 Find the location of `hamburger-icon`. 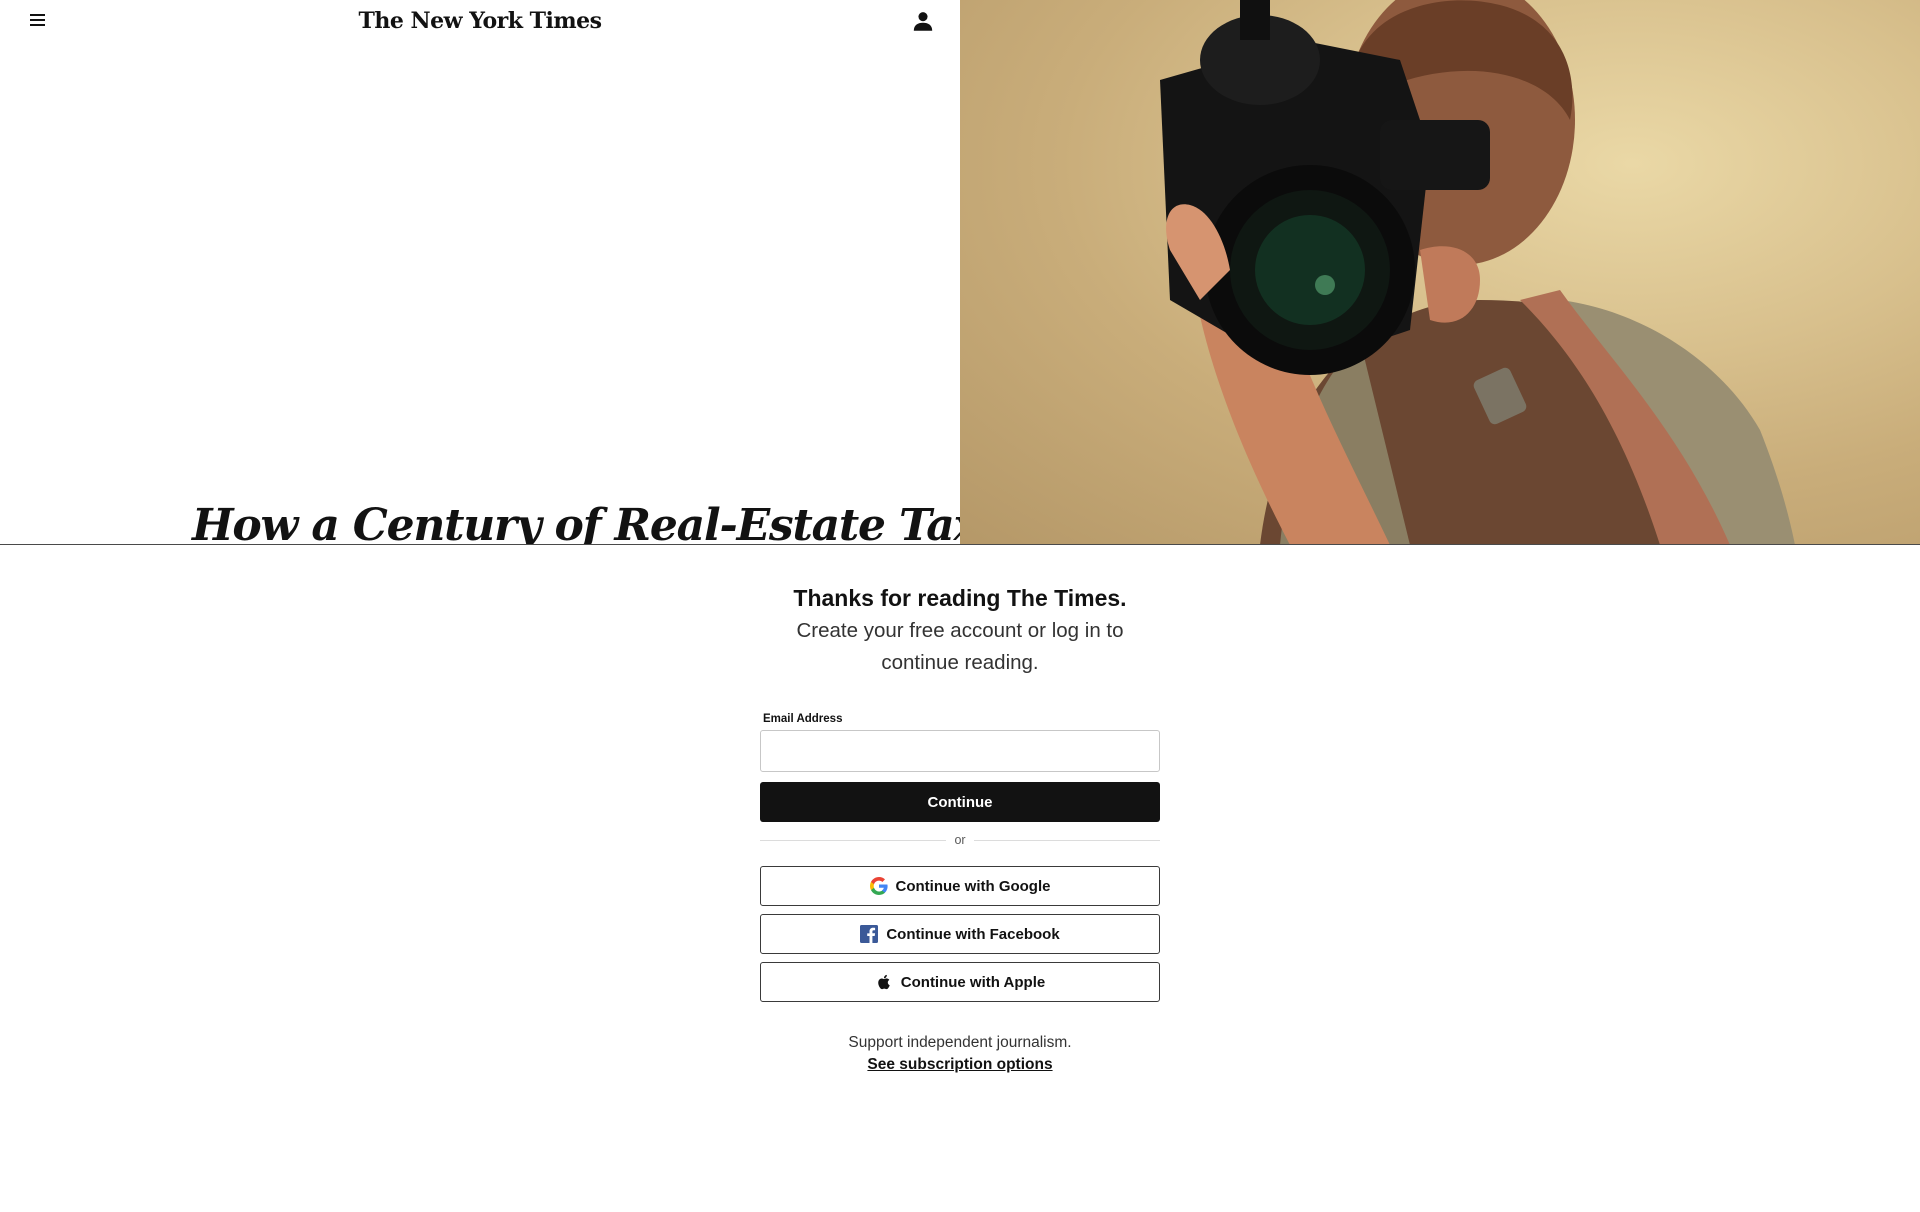

hamburger-icon is located at coordinates (37, 20).